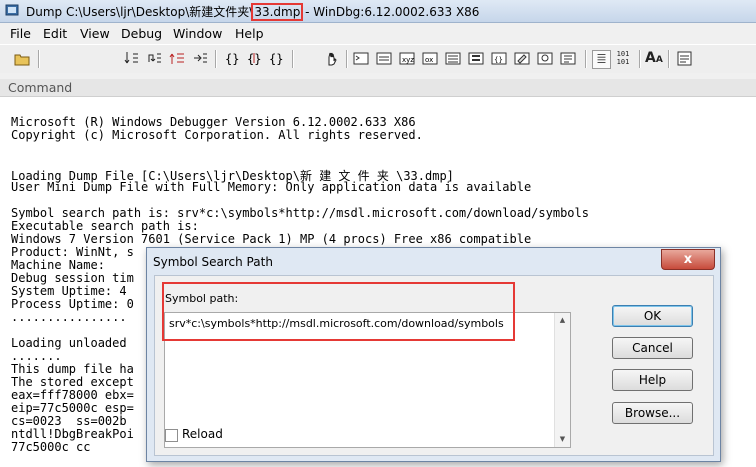  Describe the element at coordinates (177, 58) in the screenshot. I see `step-out-icon` at that location.